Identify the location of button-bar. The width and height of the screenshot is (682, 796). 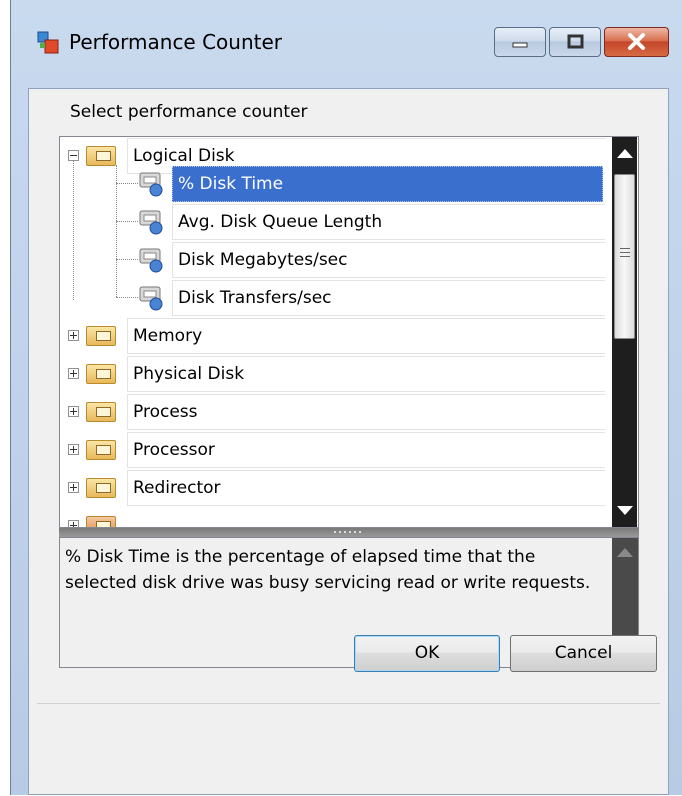
(348, 749).